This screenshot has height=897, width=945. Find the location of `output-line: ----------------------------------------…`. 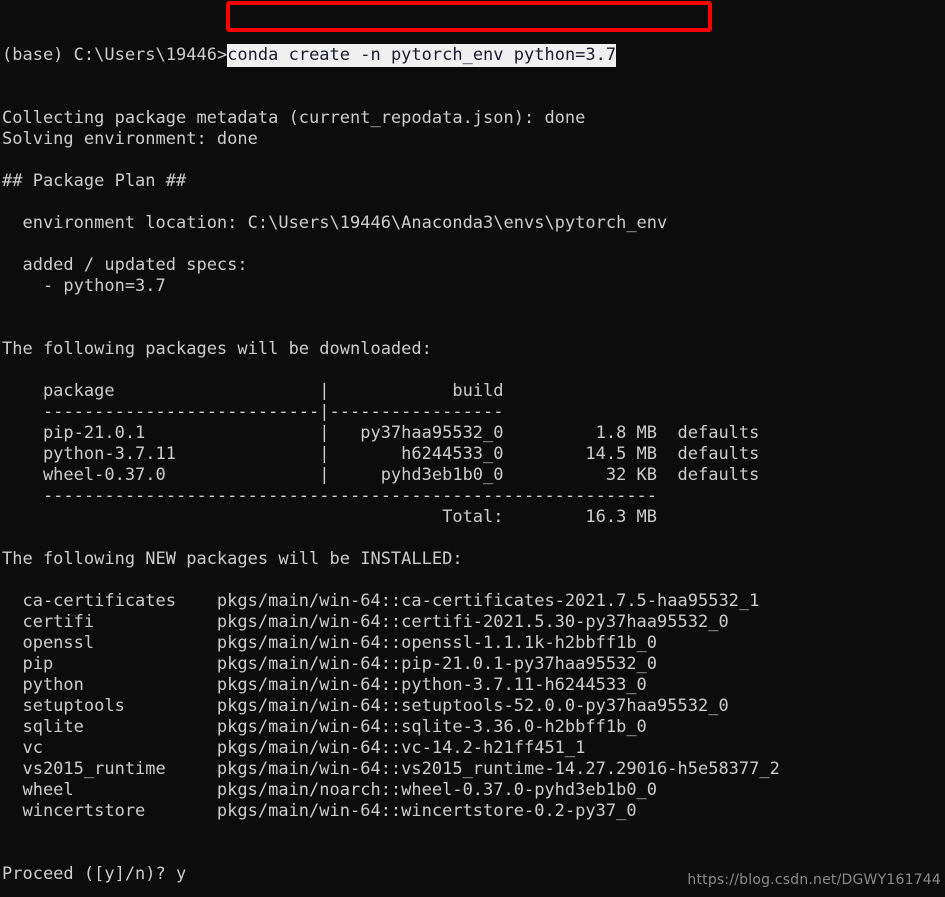

output-line: ----------------------------------------… is located at coordinates (330, 496).